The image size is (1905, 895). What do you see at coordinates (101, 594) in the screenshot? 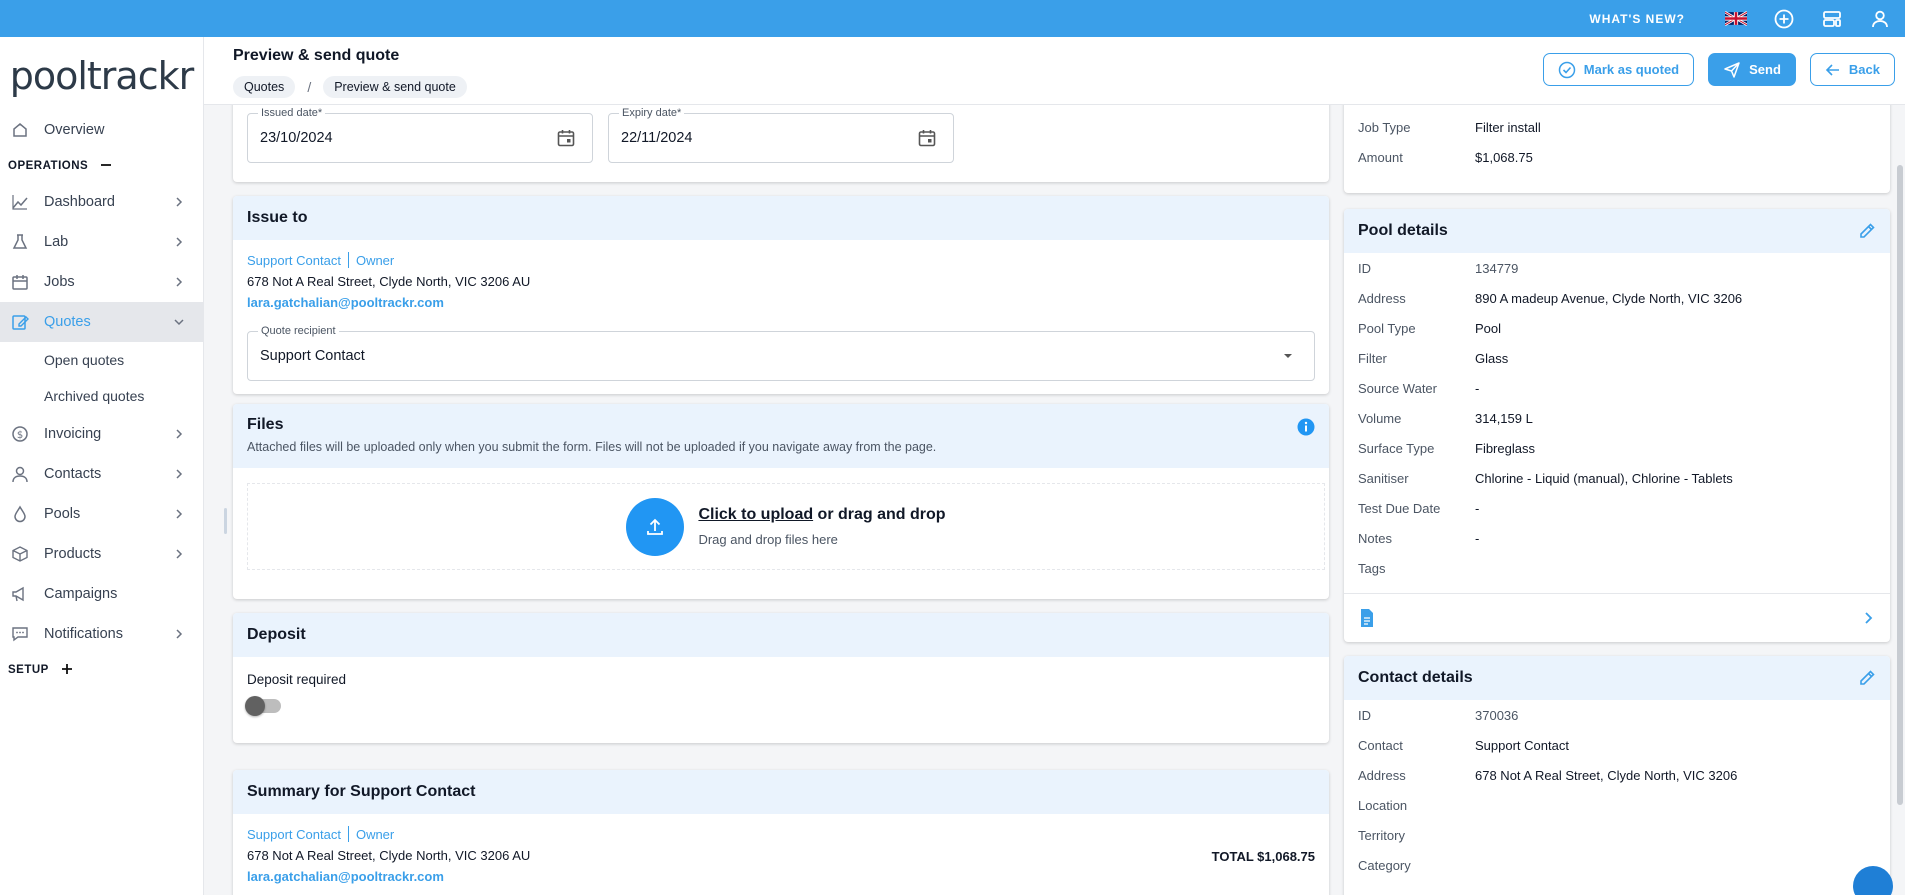
I see `sidebar-item-campaigns: Campaigns` at bounding box center [101, 594].